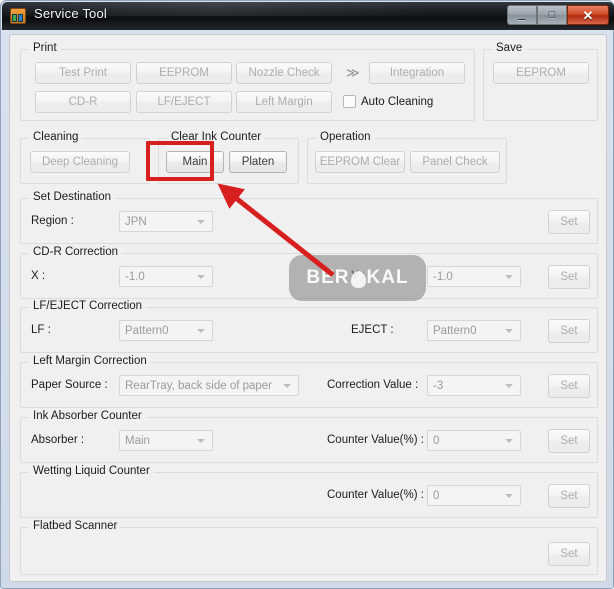 The image size is (614, 589). What do you see at coordinates (199, 385) in the screenshot?
I see `paper-source-value: RearTray, back side of paper` at bounding box center [199, 385].